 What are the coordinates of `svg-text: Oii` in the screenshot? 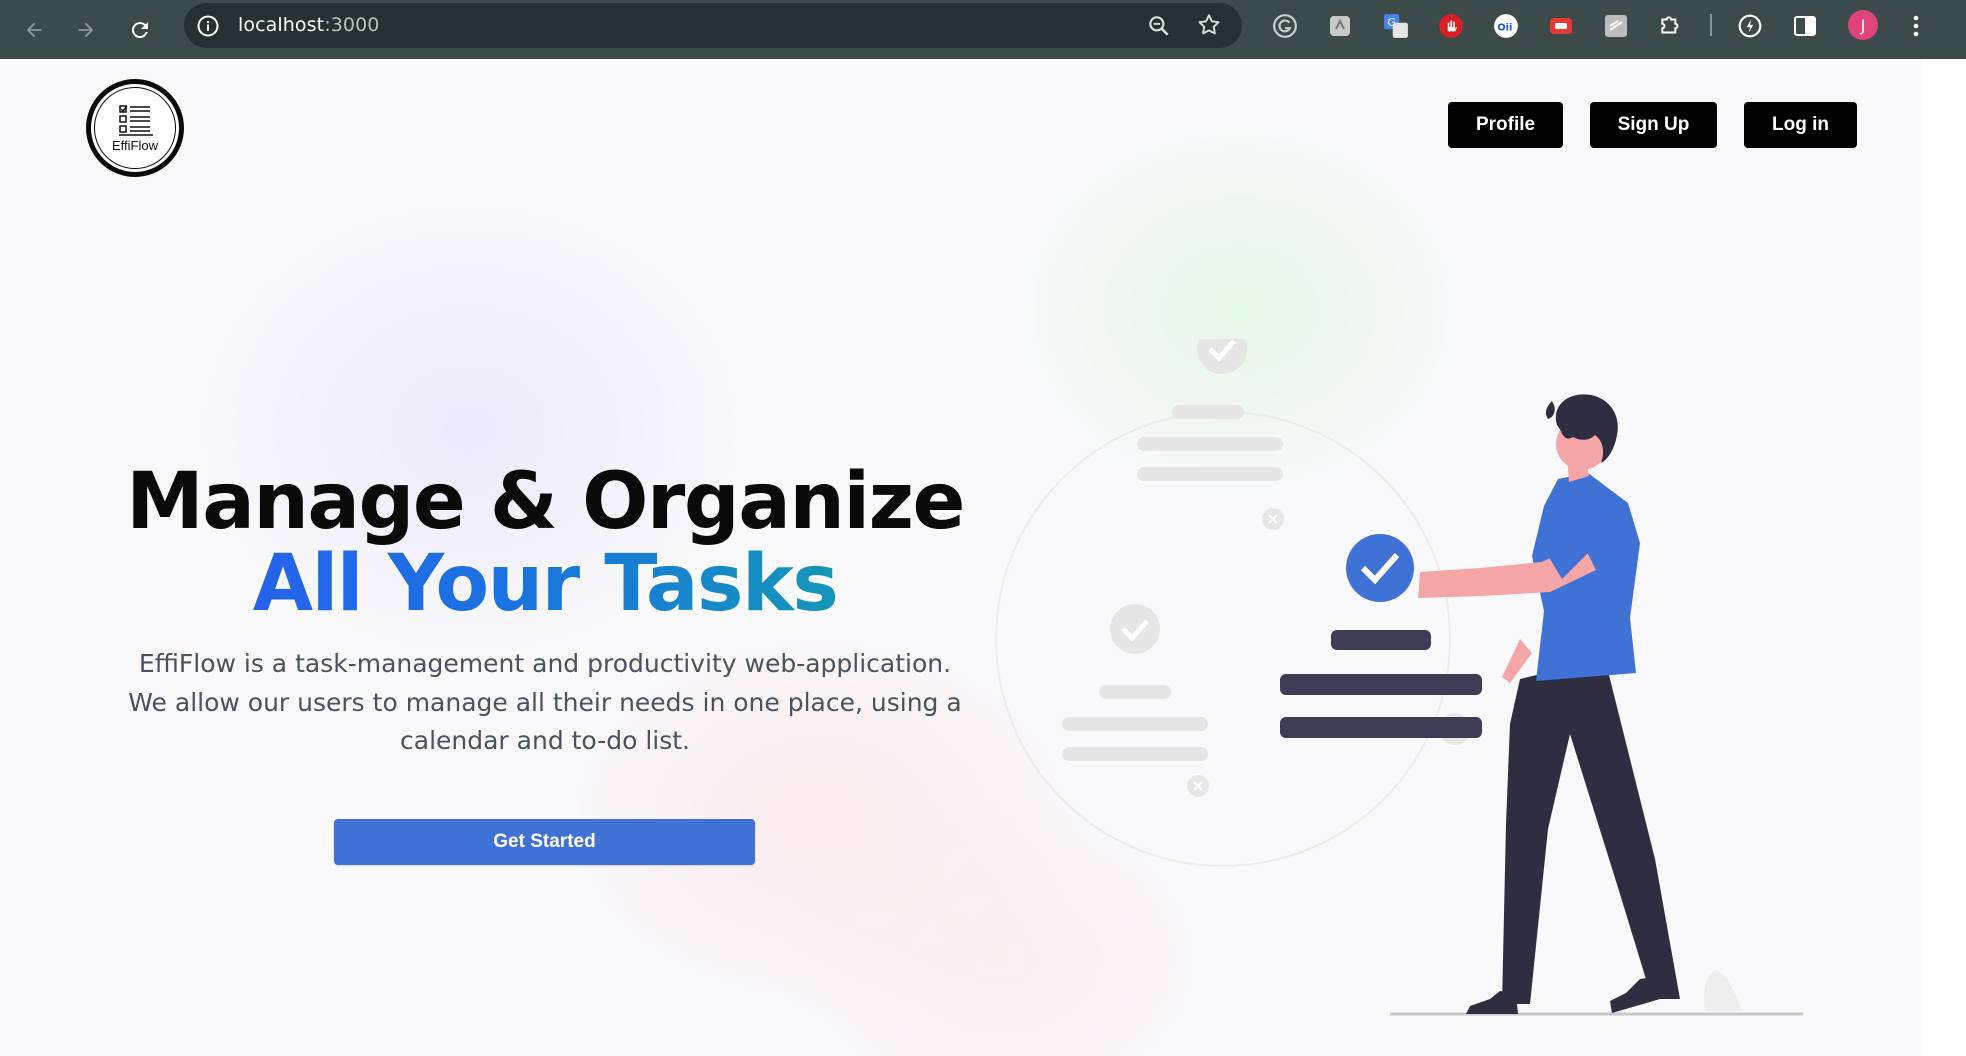 It's located at (1504, 27).